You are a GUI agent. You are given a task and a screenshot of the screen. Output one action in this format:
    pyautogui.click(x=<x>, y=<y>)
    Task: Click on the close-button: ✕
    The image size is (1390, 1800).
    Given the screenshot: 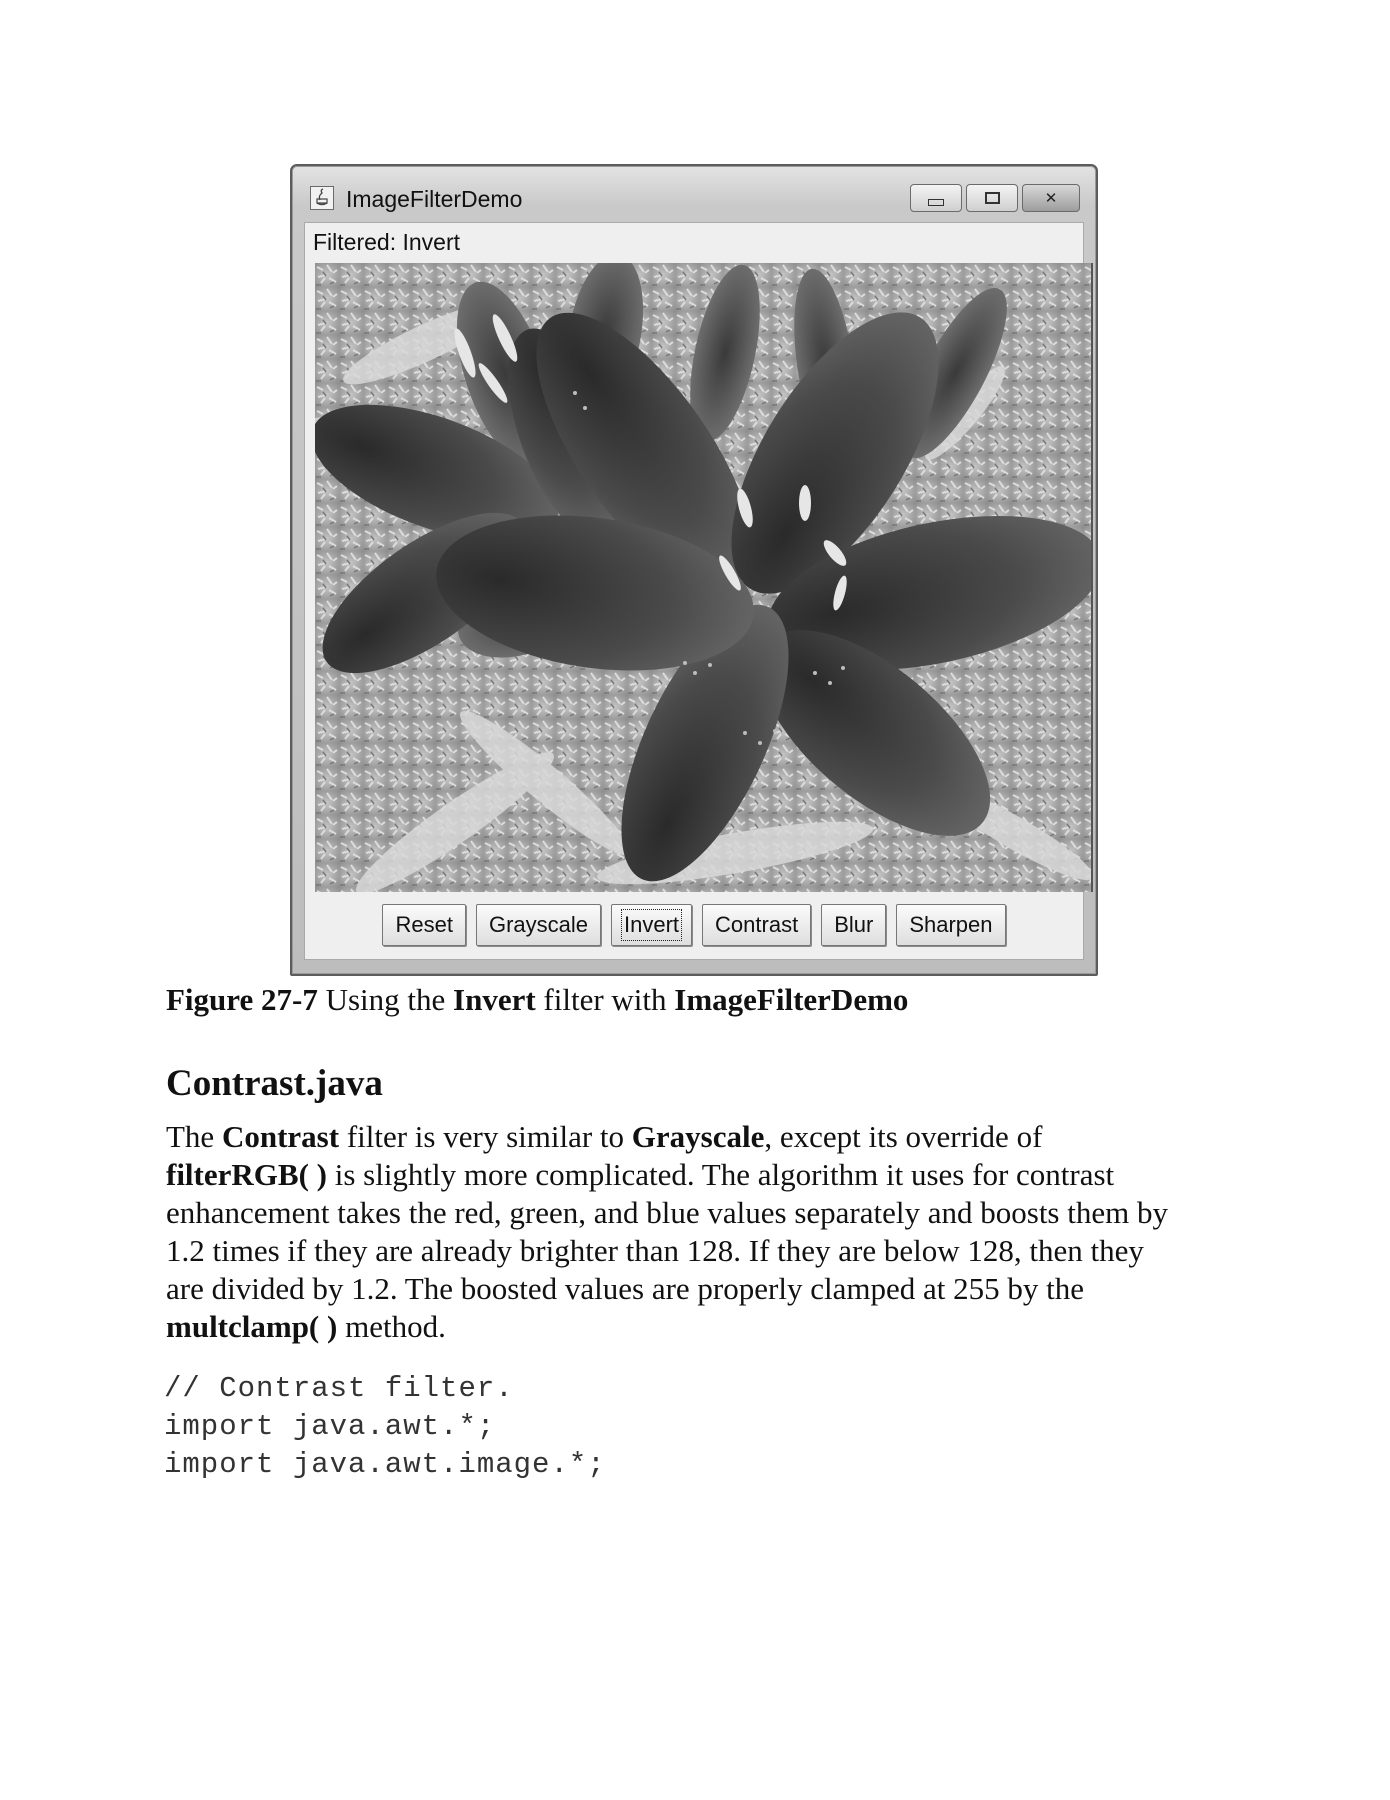 What is the action you would take?
    pyautogui.click(x=1051, y=198)
    